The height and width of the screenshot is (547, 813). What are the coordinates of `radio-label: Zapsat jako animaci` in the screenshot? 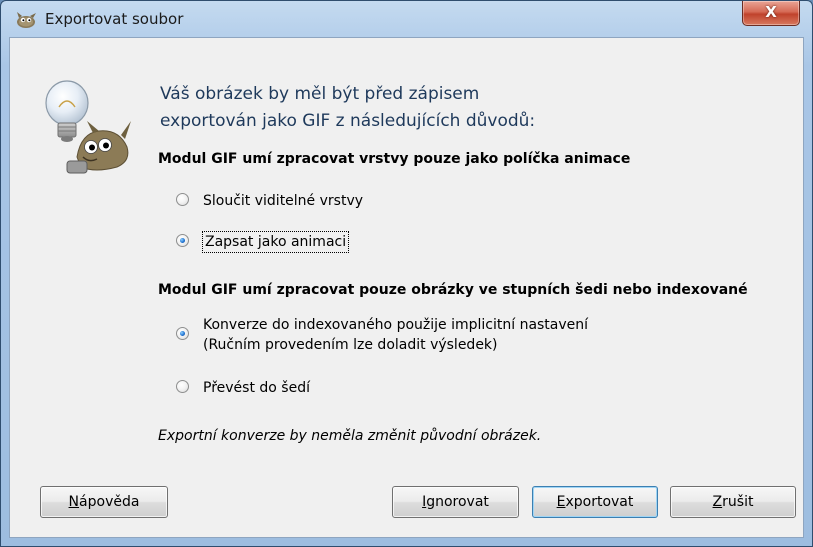 It's located at (275, 242).